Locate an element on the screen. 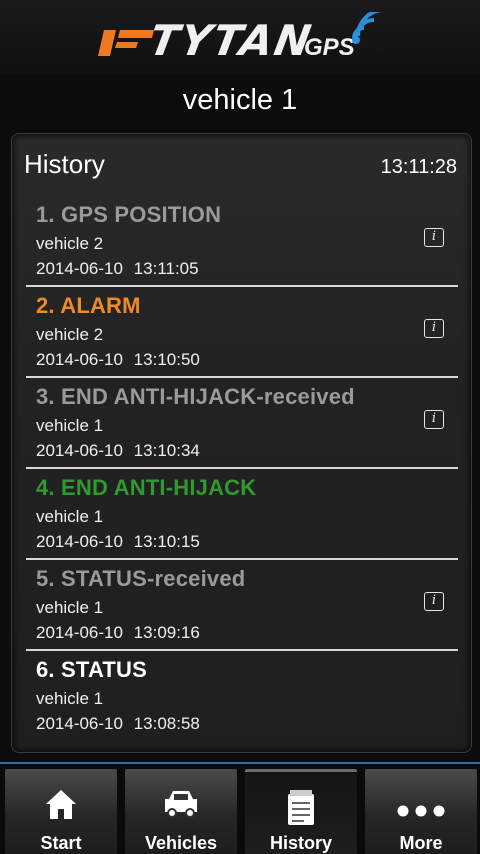 This screenshot has height=854, width=480. tab-history: History is located at coordinates (301, 811).